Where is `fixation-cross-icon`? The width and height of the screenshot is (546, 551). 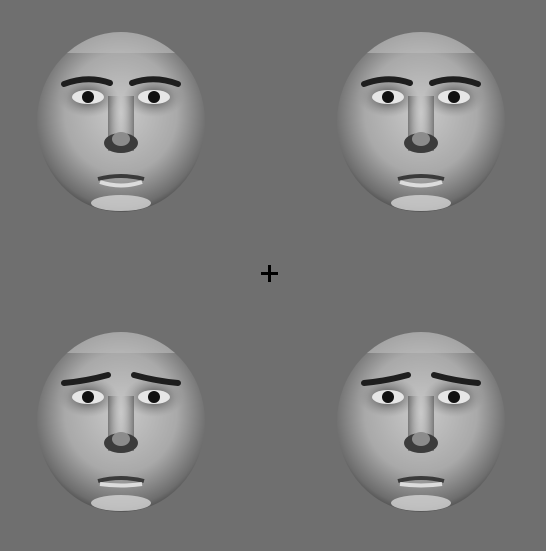 fixation-cross-icon is located at coordinates (269, 273).